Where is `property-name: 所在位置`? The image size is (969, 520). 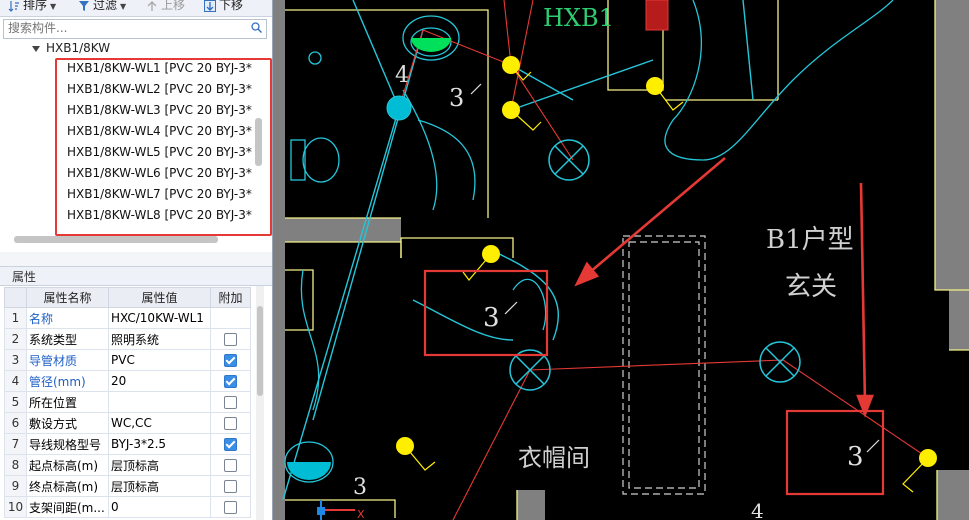 property-name: 所在位置 is located at coordinates (67, 402).